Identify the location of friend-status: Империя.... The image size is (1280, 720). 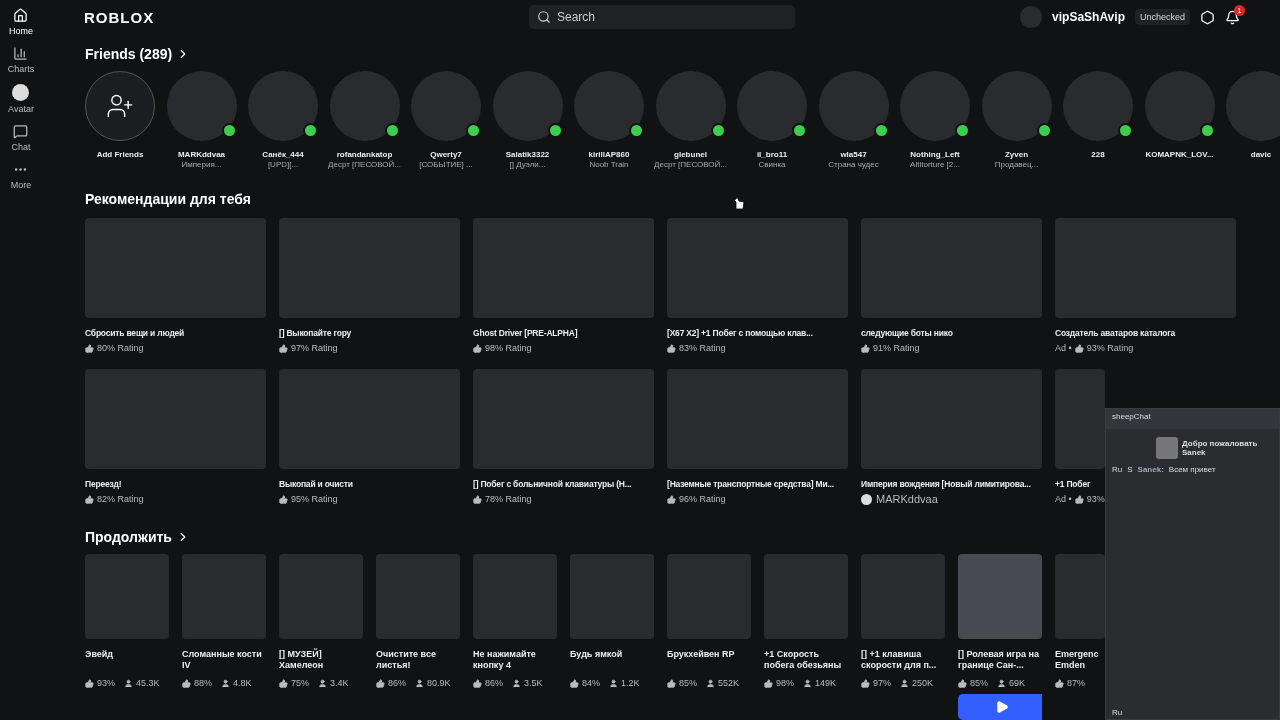
(201, 164).